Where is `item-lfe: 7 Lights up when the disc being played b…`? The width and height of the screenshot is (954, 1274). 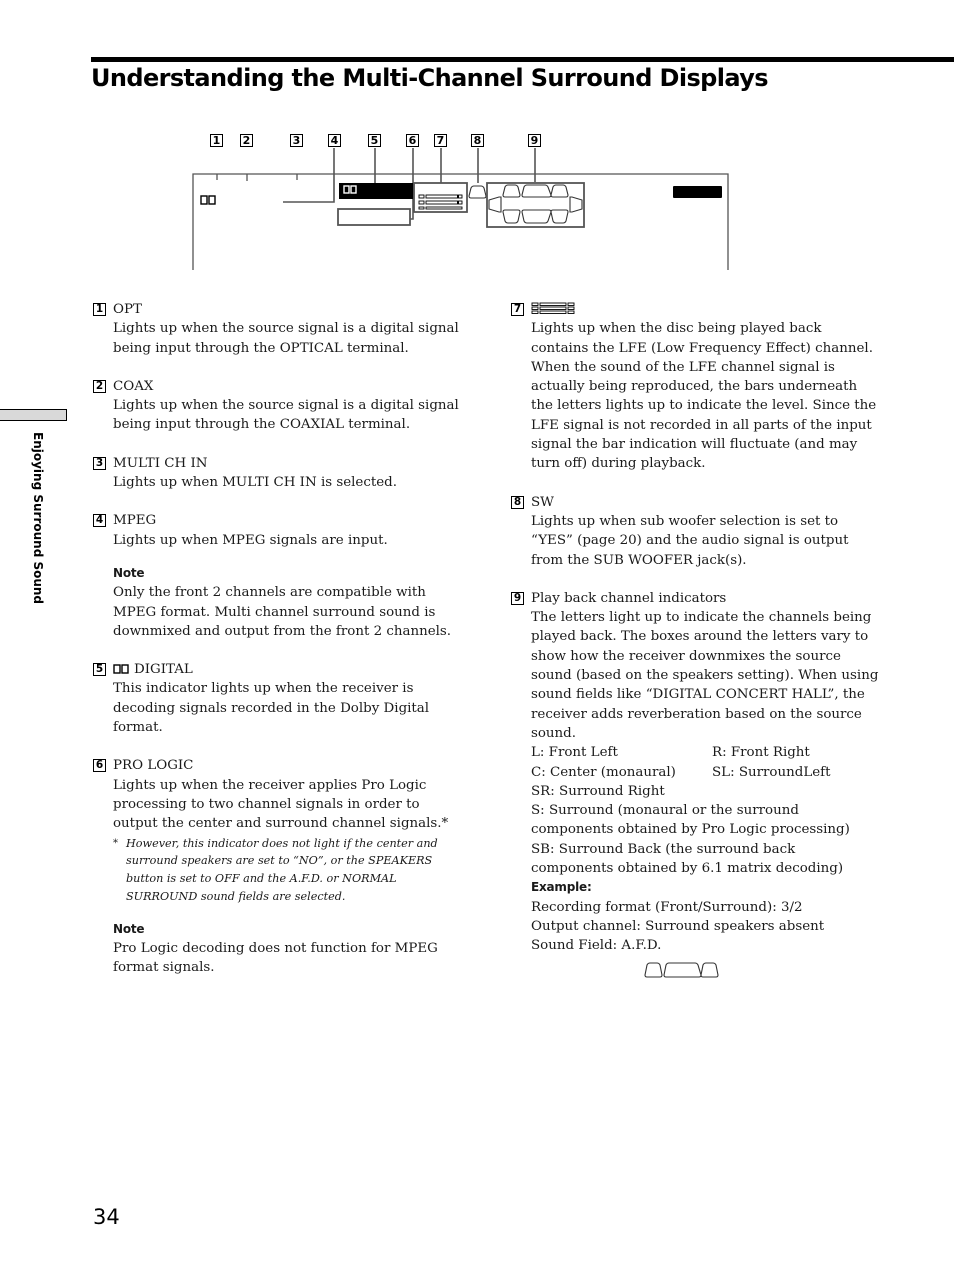
item-lfe: 7 Lights up when the disc being played b… is located at coordinates (696, 387).